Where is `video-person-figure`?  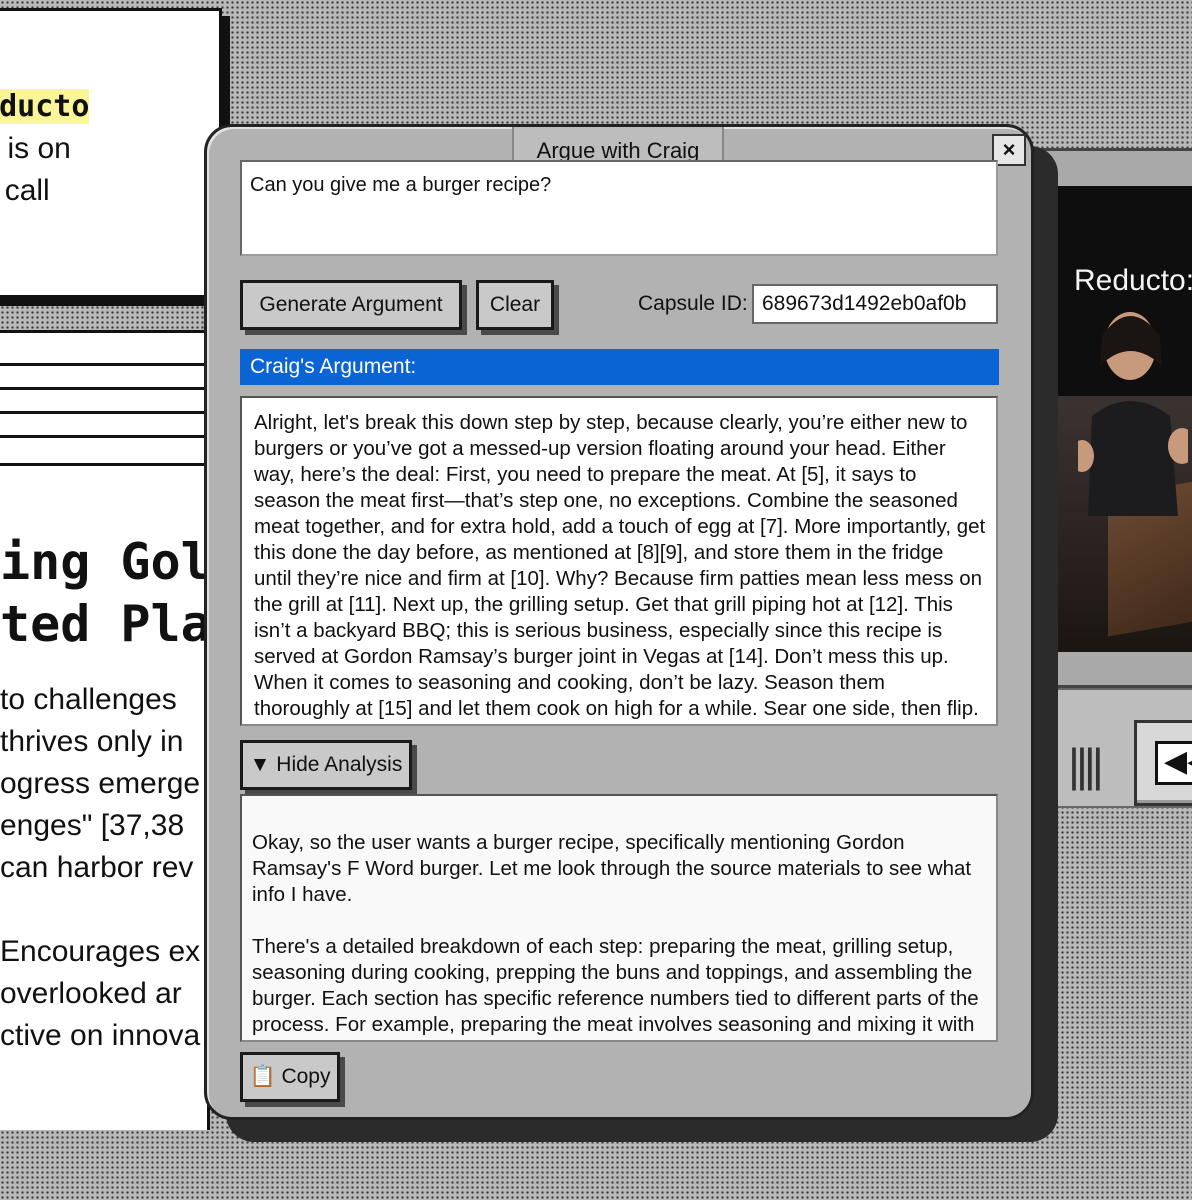 video-person-figure is located at coordinates (1133, 414).